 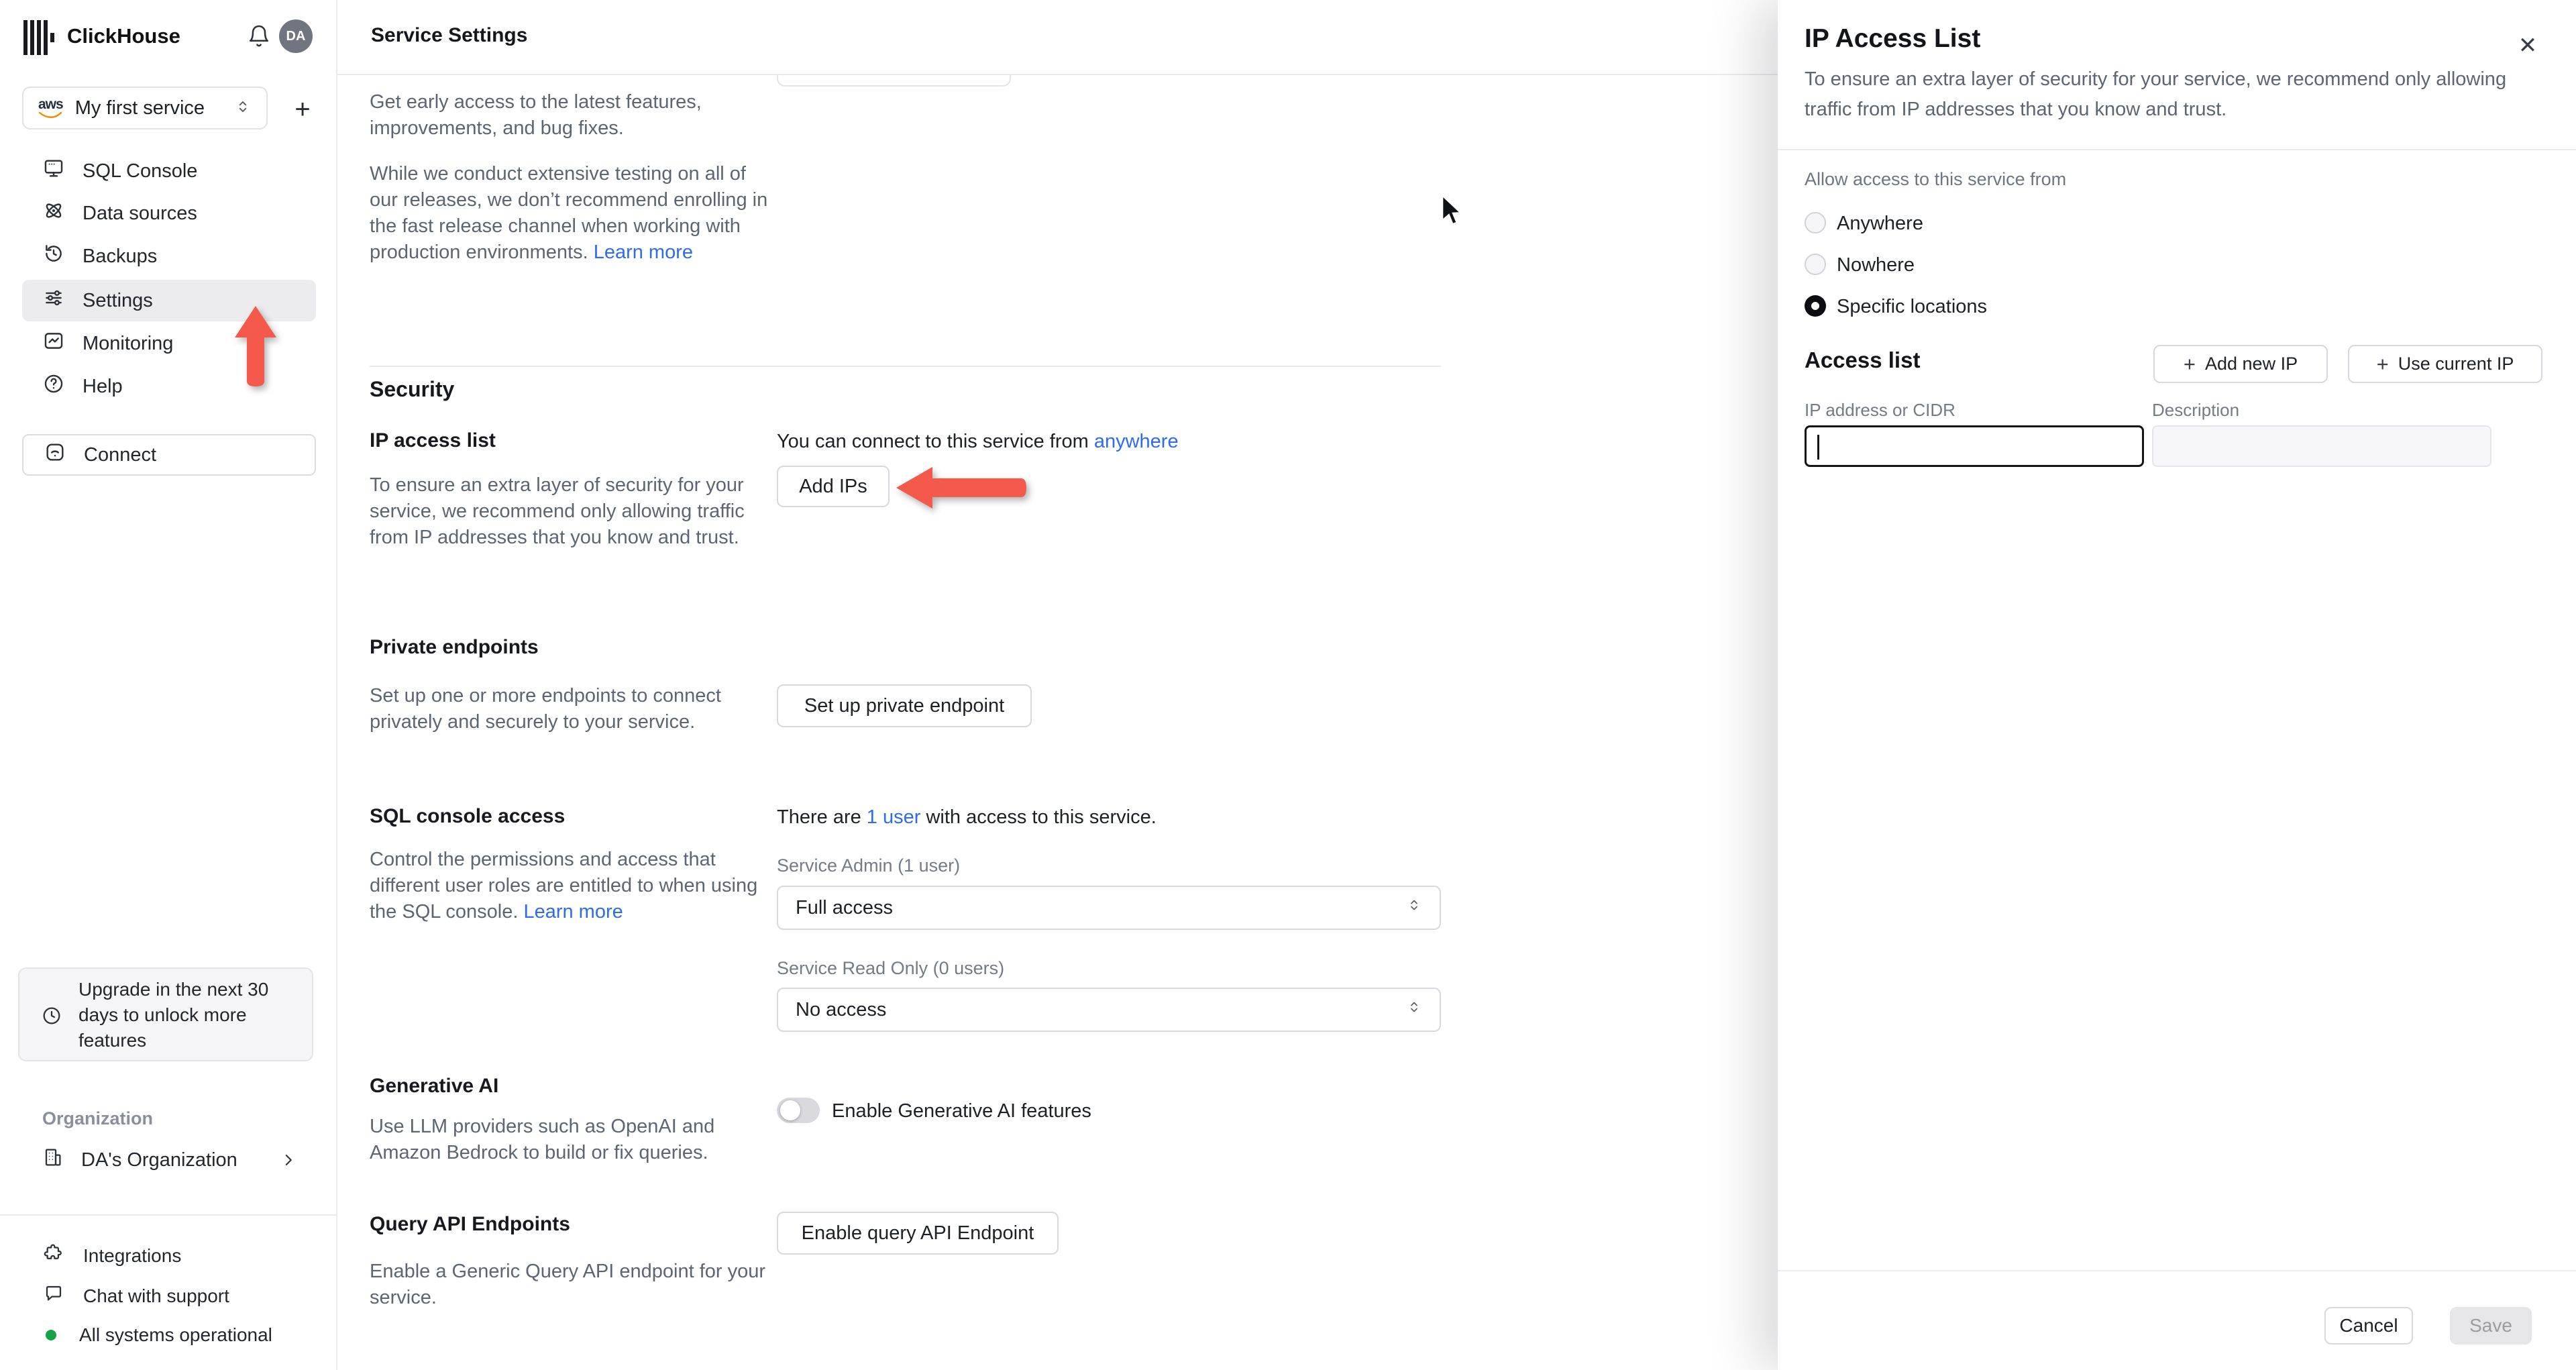 What do you see at coordinates (1936, 179) in the screenshot?
I see `allow-access-label: Allow access to this service from` at bounding box center [1936, 179].